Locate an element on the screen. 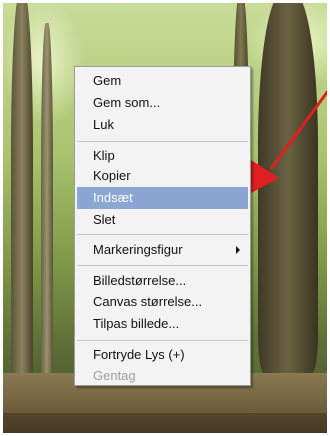  menu-item-indsaet: Indsæt is located at coordinates (162, 198).